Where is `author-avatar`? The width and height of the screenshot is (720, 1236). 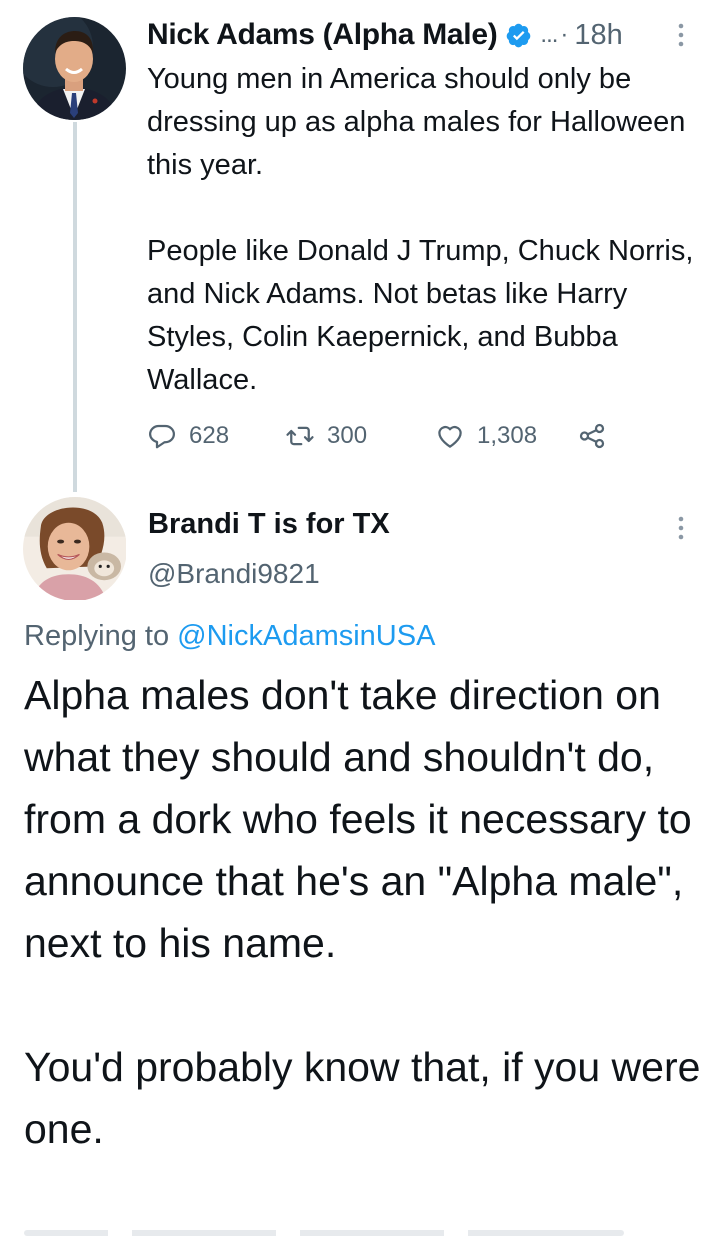 author-avatar is located at coordinates (74, 68).